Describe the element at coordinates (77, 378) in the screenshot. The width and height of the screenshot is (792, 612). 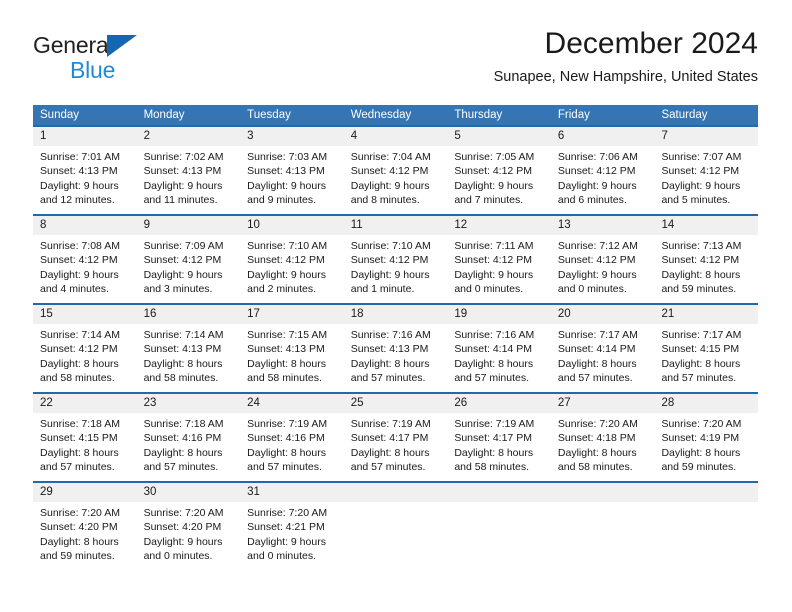
I see `daylight-text-line2: and 58 minutes.` at that location.